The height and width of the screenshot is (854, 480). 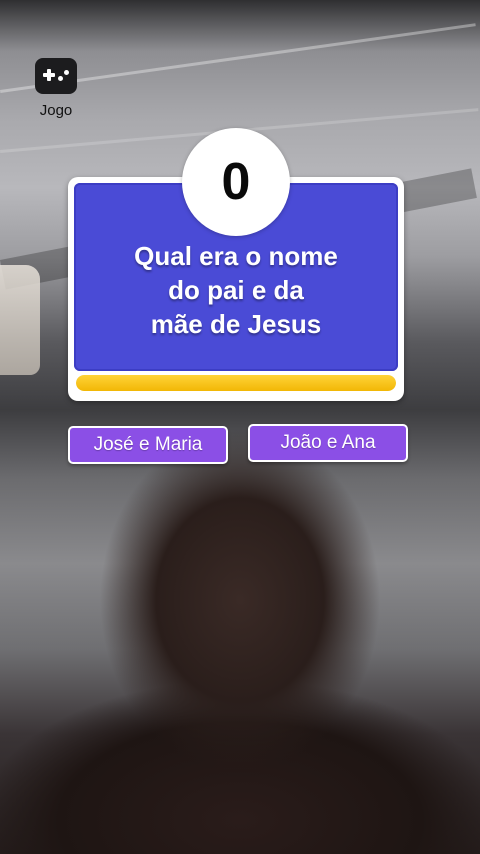 I want to click on score-value: 0, so click(x=236, y=182).